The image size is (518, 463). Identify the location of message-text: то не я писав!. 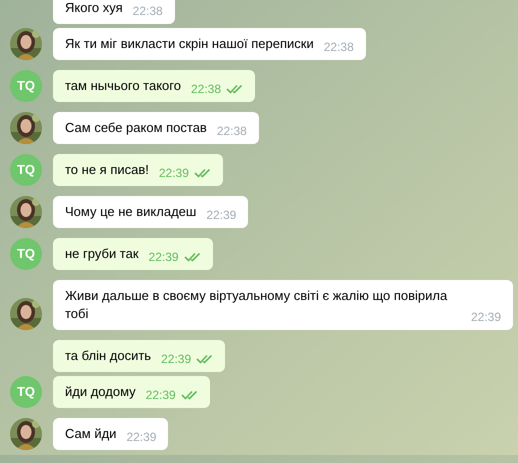
(107, 170).